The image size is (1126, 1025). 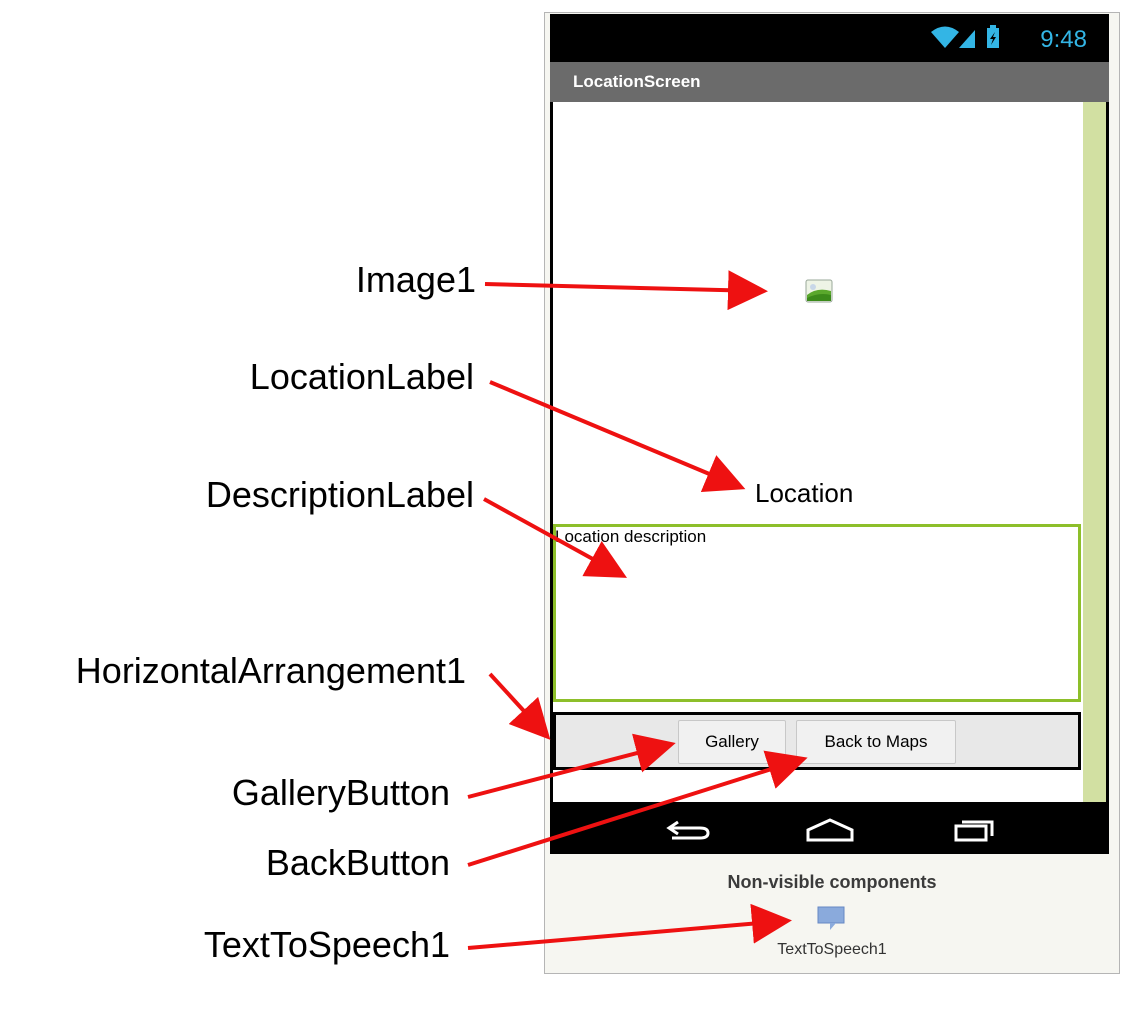 What do you see at coordinates (945, 37) in the screenshot?
I see `wifi-icon` at bounding box center [945, 37].